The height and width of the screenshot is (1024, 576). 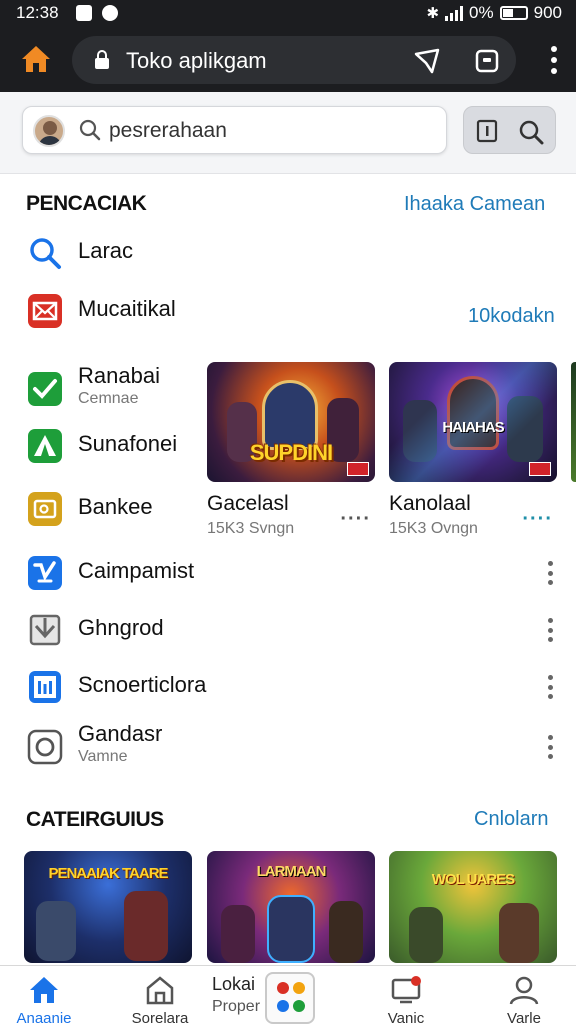 What do you see at coordinates (513, 13) in the screenshot?
I see `battery-icon` at bounding box center [513, 13].